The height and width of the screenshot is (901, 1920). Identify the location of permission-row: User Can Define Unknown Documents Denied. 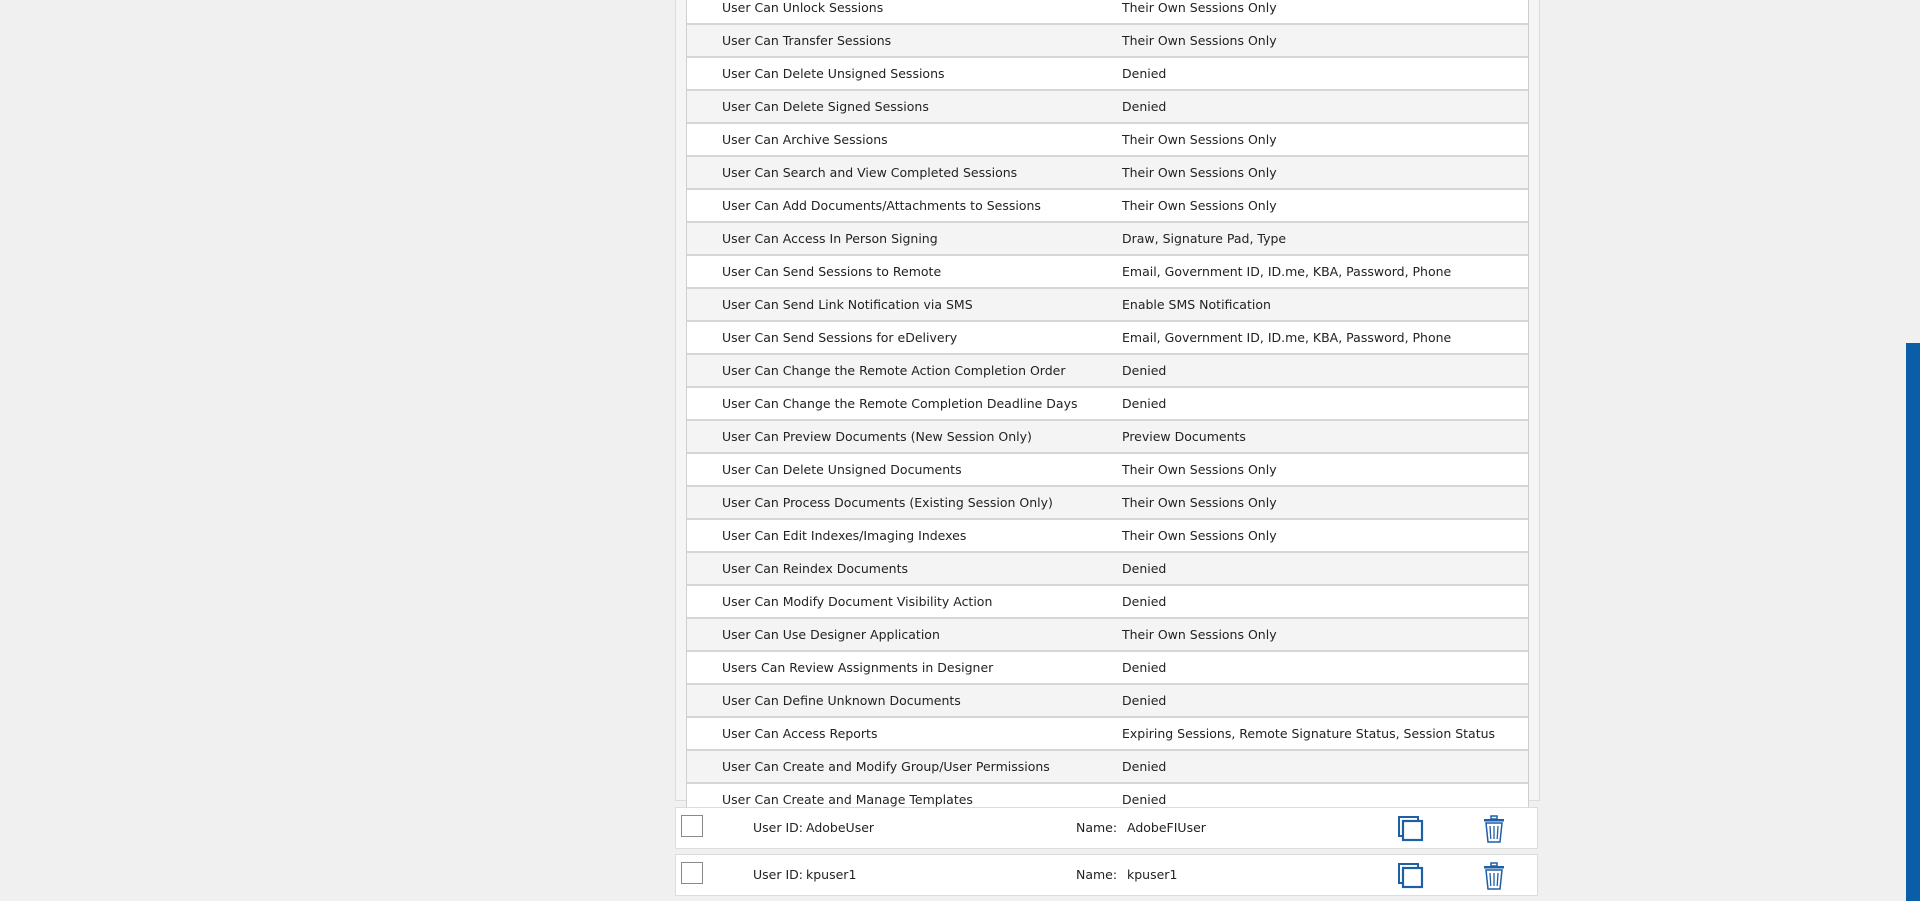
(1107, 701).